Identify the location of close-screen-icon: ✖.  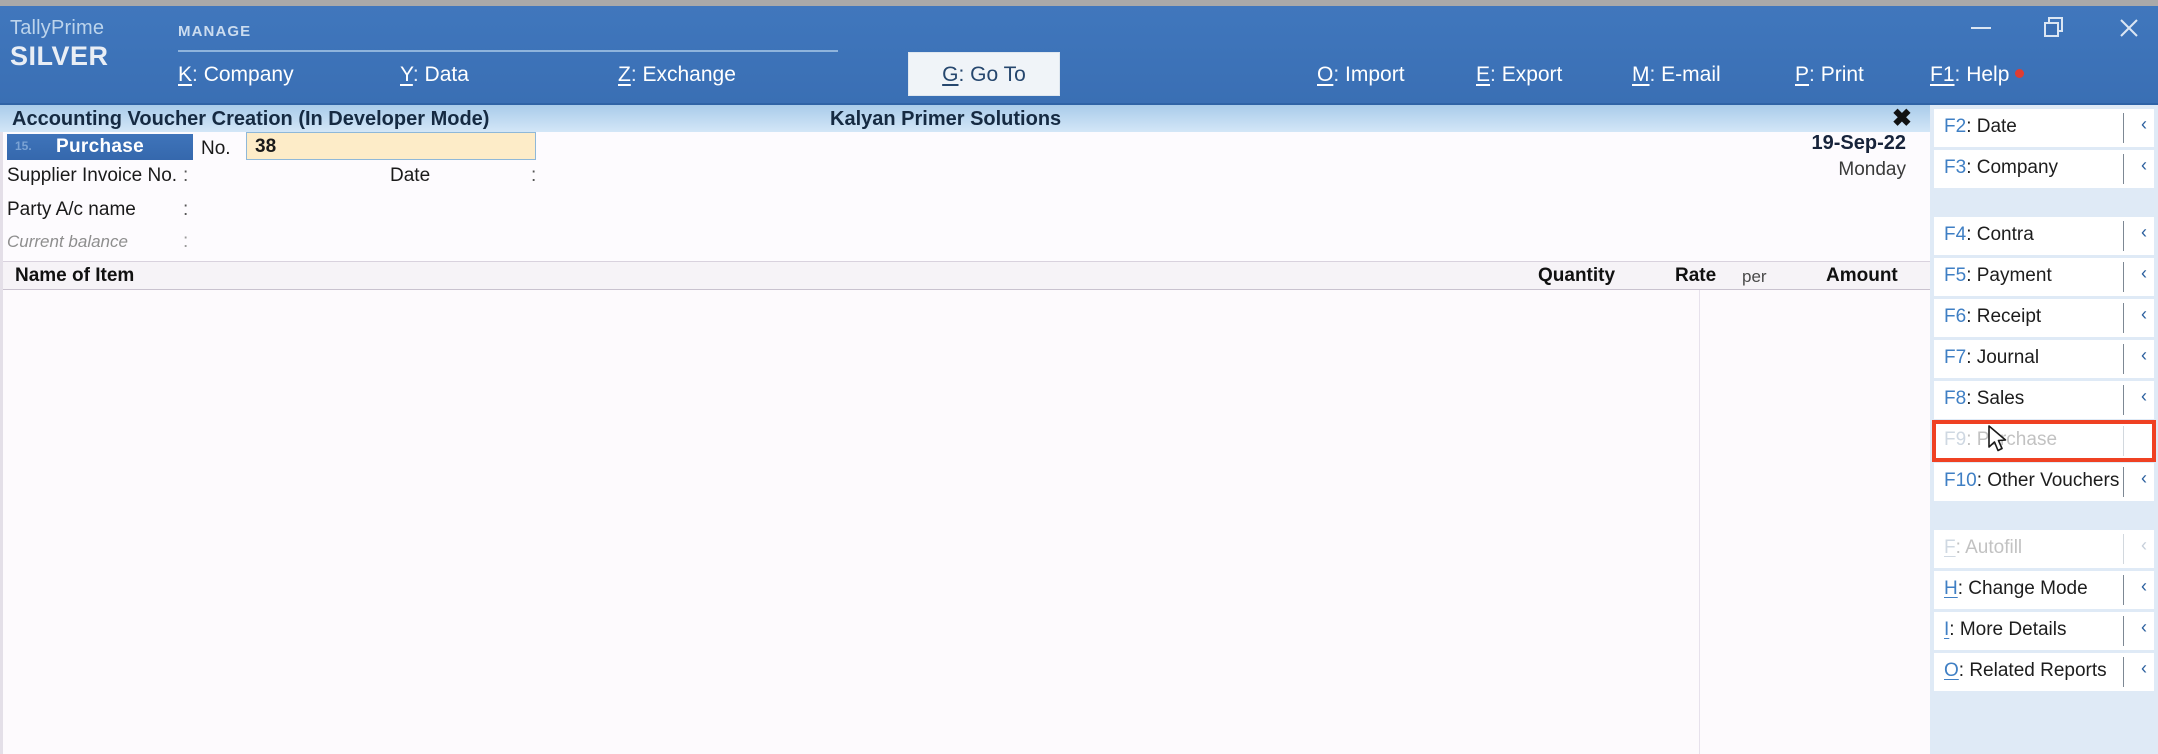
(1902, 119).